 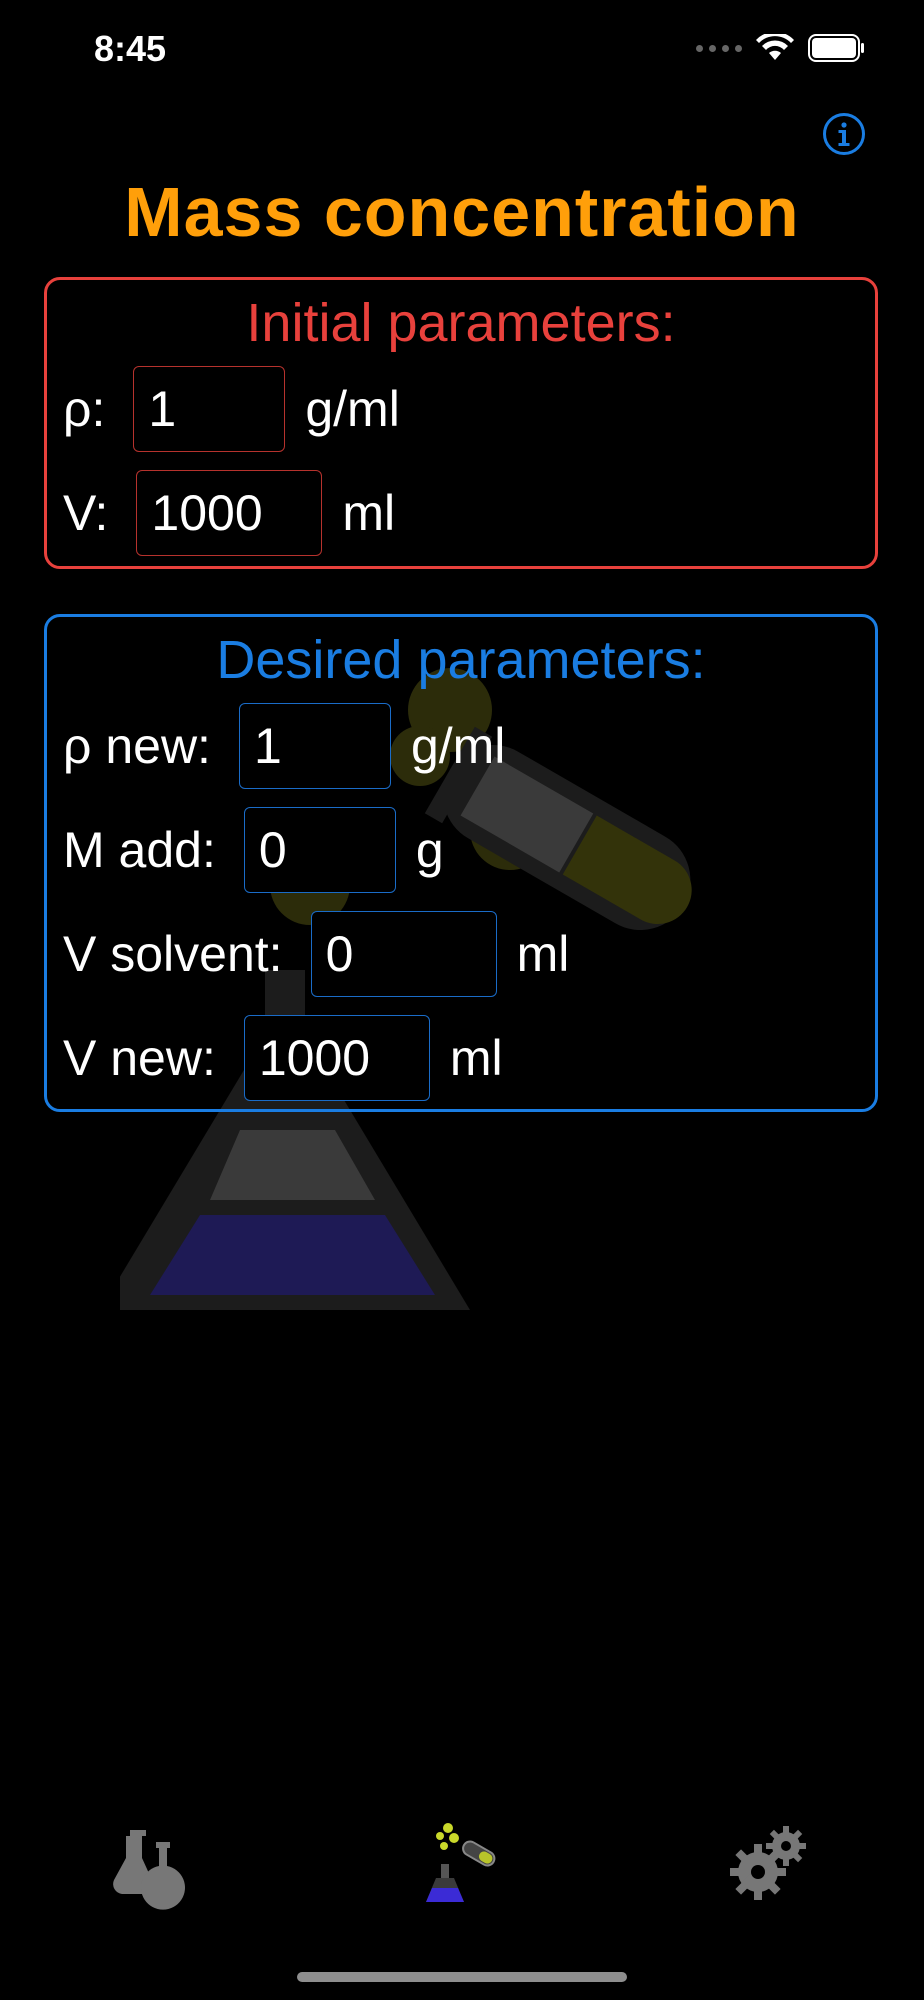 What do you see at coordinates (476, 1058) in the screenshot?
I see `volume-new-unit: ml` at bounding box center [476, 1058].